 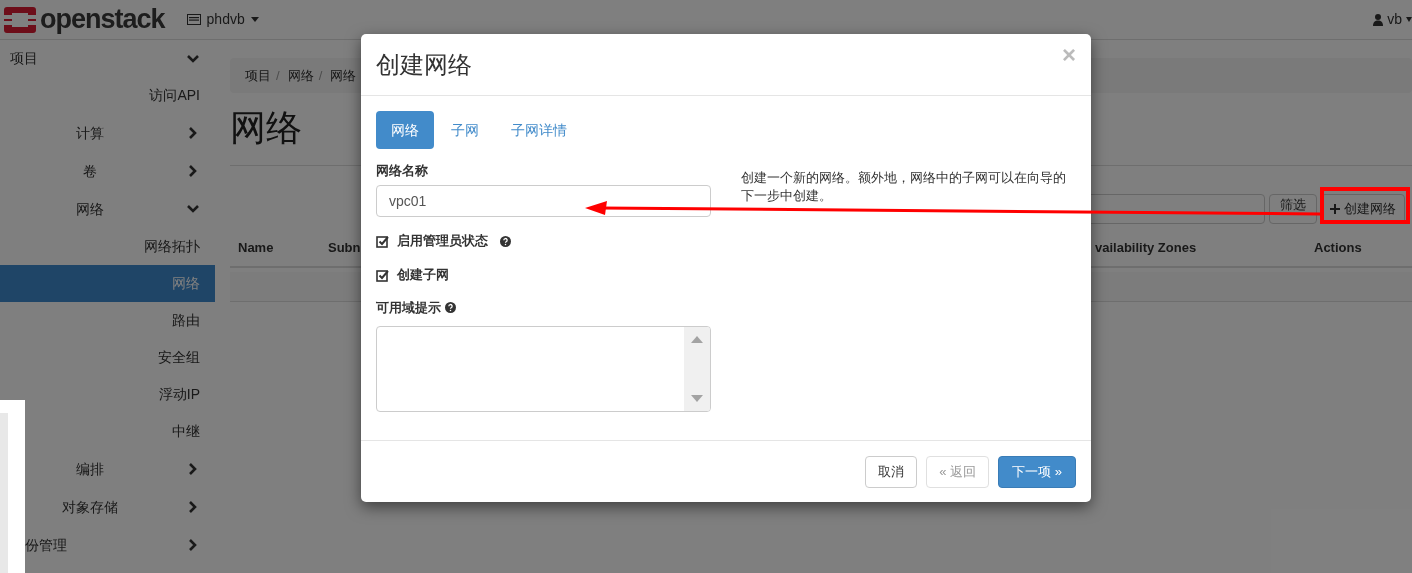 I want to click on sidebar-group: 编排, so click(x=120, y=469).